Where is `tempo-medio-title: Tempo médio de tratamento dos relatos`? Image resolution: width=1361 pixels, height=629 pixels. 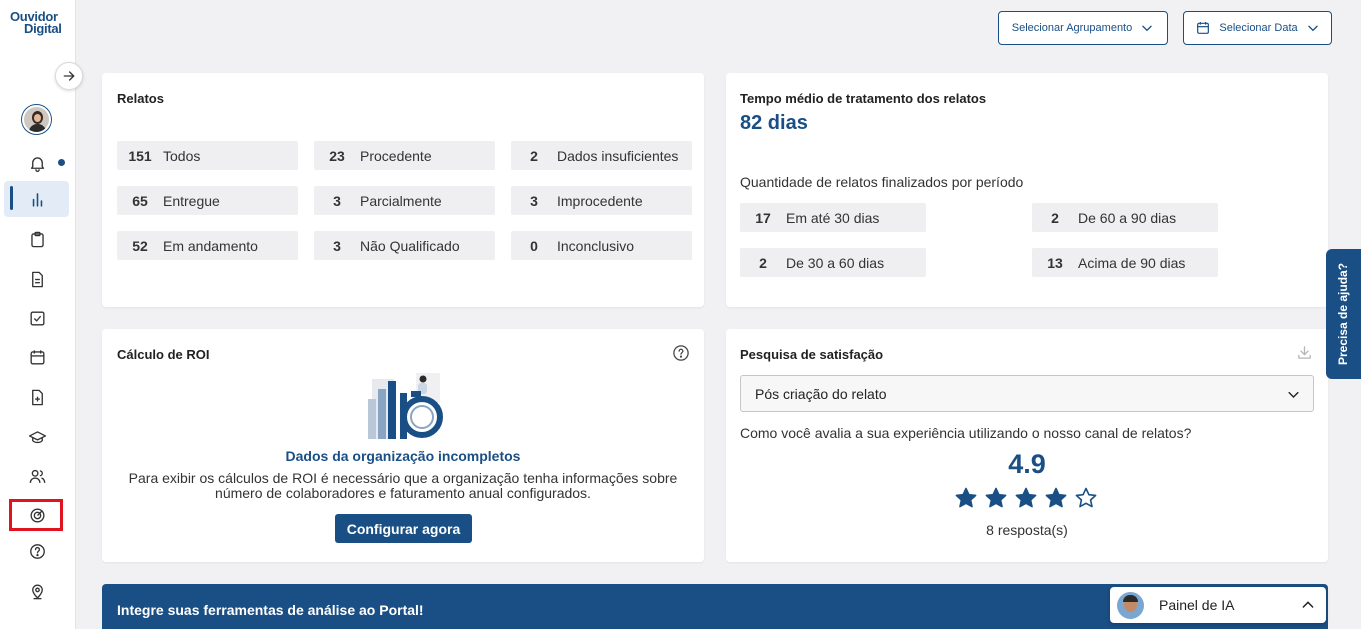 tempo-medio-title: Tempo médio de tratamento dos relatos is located at coordinates (863, 98).